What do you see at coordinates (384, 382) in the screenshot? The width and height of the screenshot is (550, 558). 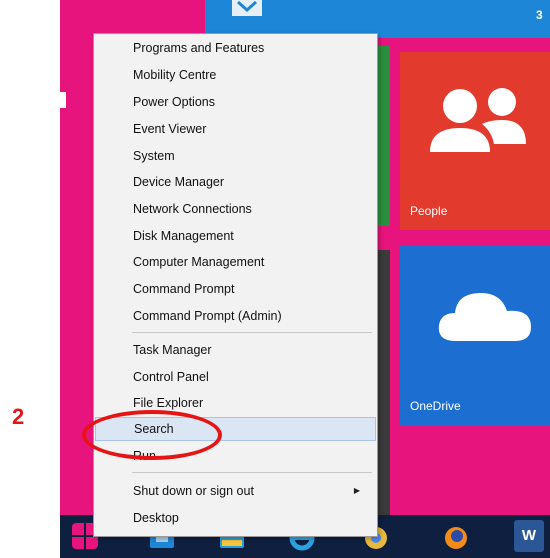 I see `tile-edge-dark` at bounding box center [384, 382].